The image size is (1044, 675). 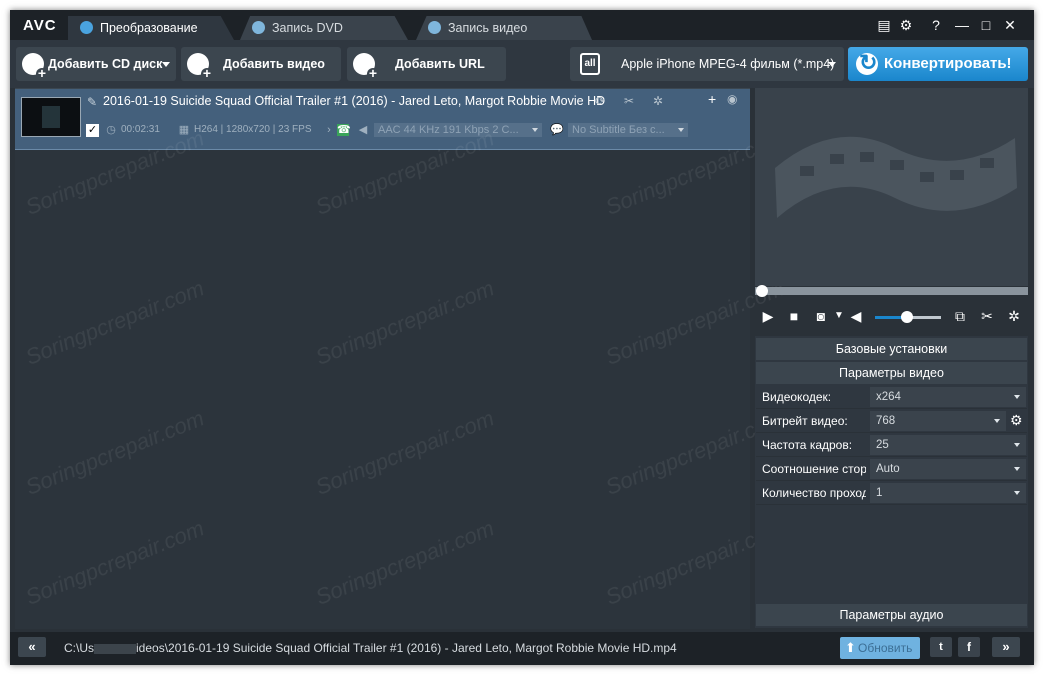 I want to click on chevron-down-icon: ▼, so click(x=839, y=316).